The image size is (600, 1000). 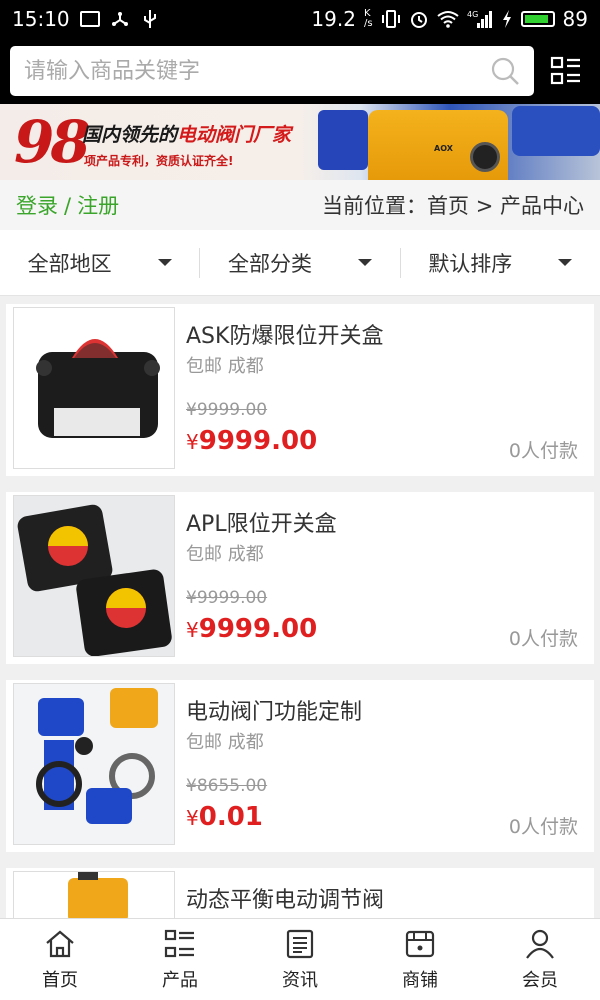 I want to click on user-icon, so click(x=540, y=944).